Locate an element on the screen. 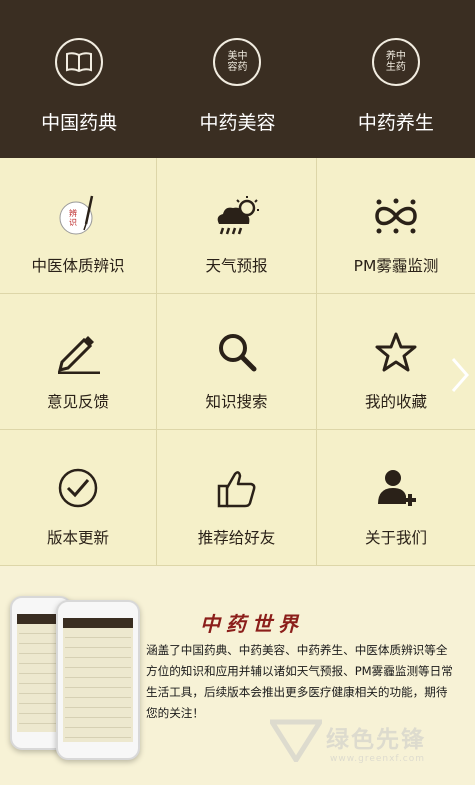  grid-label: 版本更新 is located at coordinates (77, 538).